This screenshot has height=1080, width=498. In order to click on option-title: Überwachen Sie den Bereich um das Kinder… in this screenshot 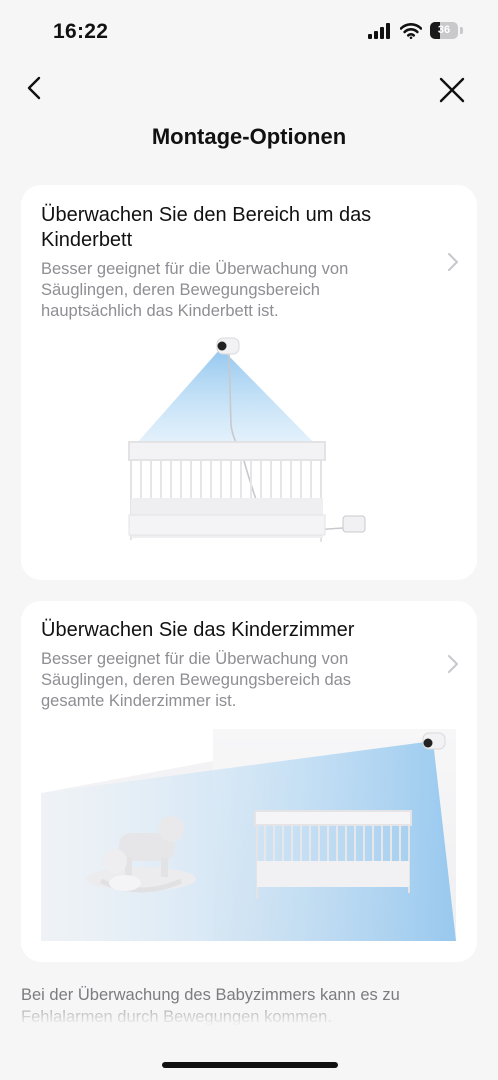, I will do `click(206, 227)`.